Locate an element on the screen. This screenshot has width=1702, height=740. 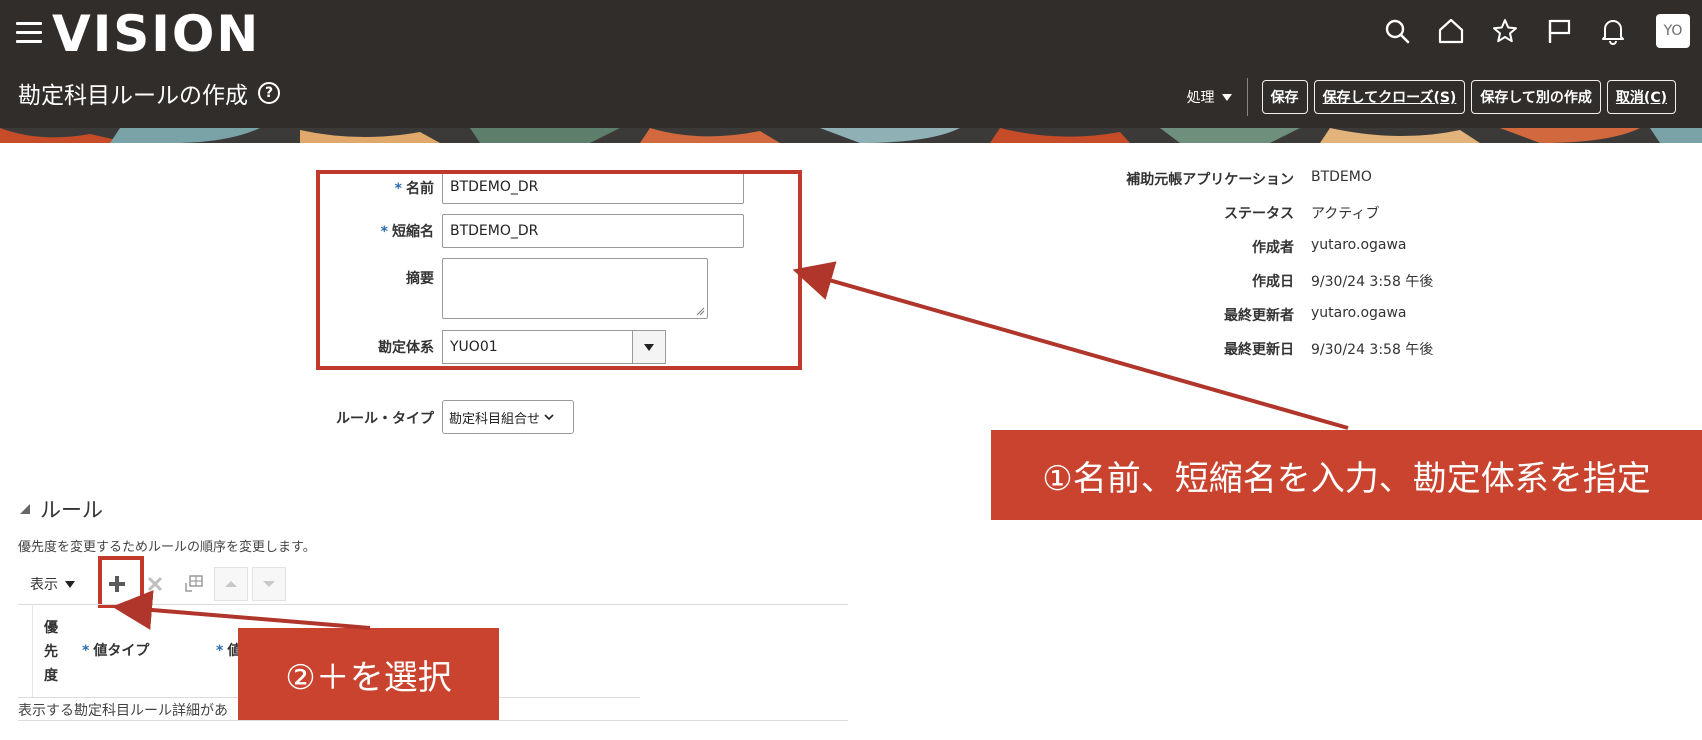
global-icons: YO is located at coordinates (1536, 31).